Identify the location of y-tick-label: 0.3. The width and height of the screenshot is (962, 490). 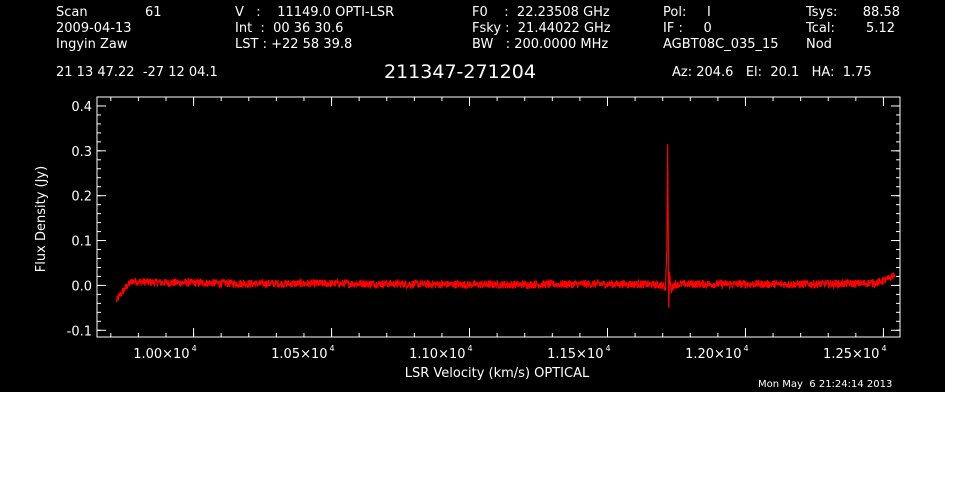
(81, 152).